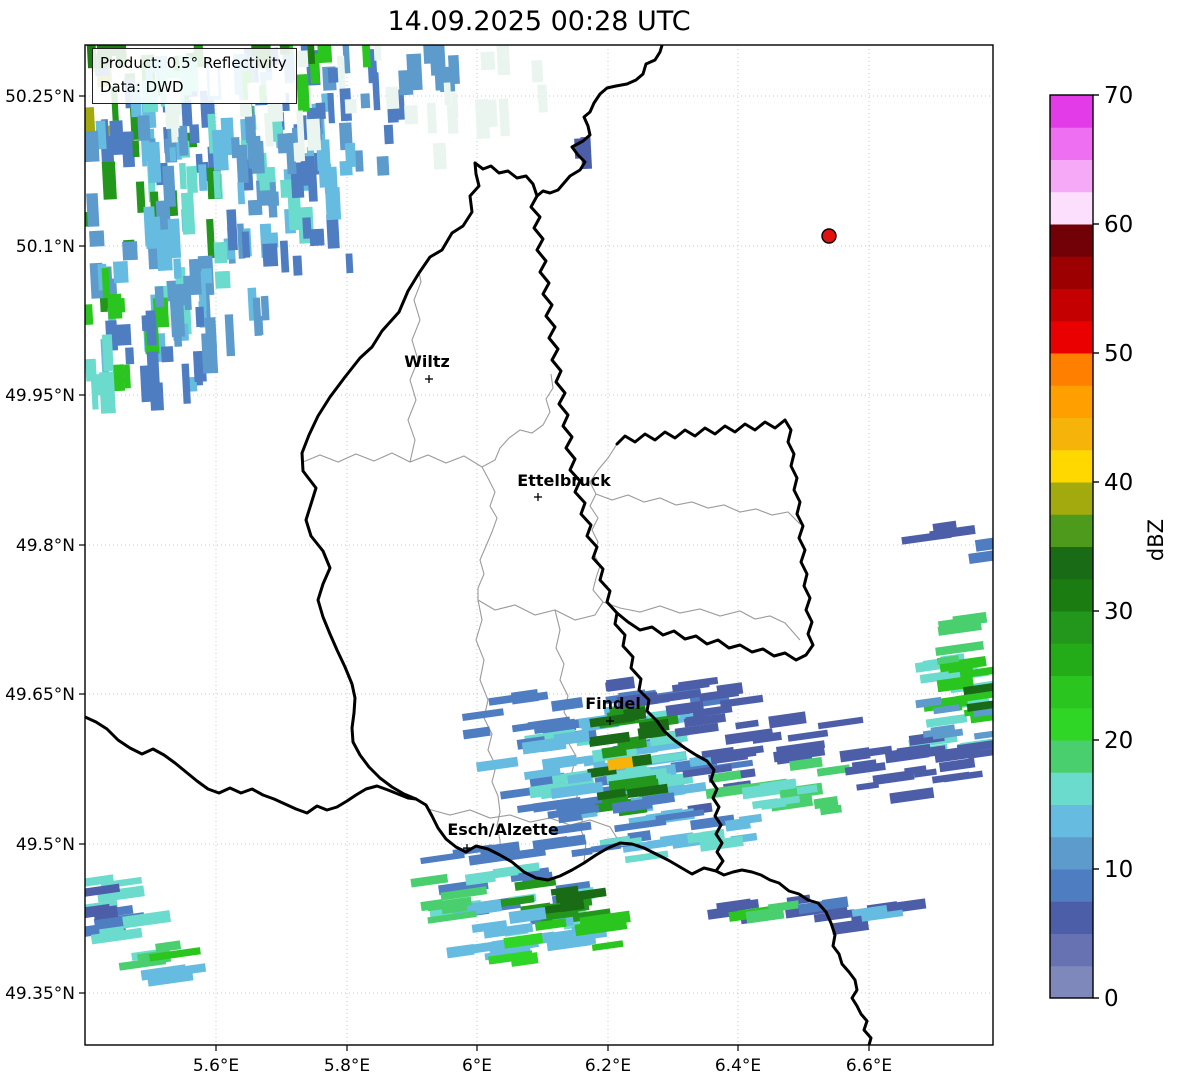  What do you see at coordinates (1111, 999) in the screenshot?
I see `colorbar-tick-label: 0` at bounding box center [1111, 999].